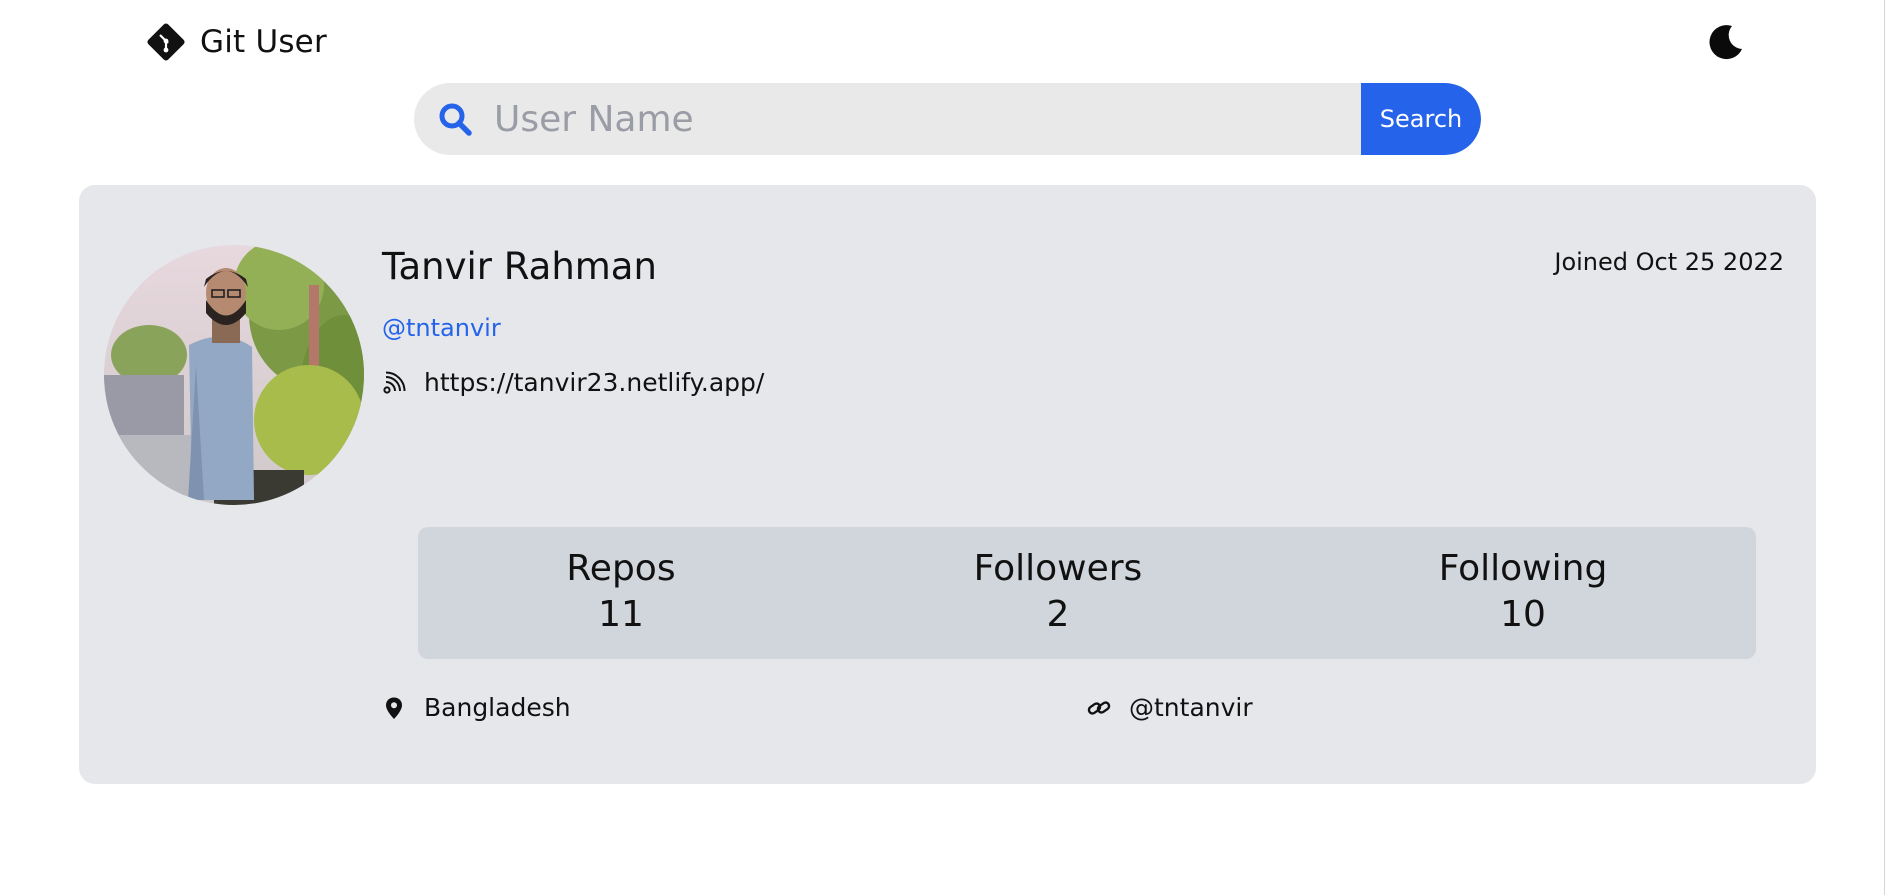 The height and width of the screenshot is (895, 1899). Describe the element at coordinates (1421, 119) in the screenshot. I see `search-button: Search` at that location.